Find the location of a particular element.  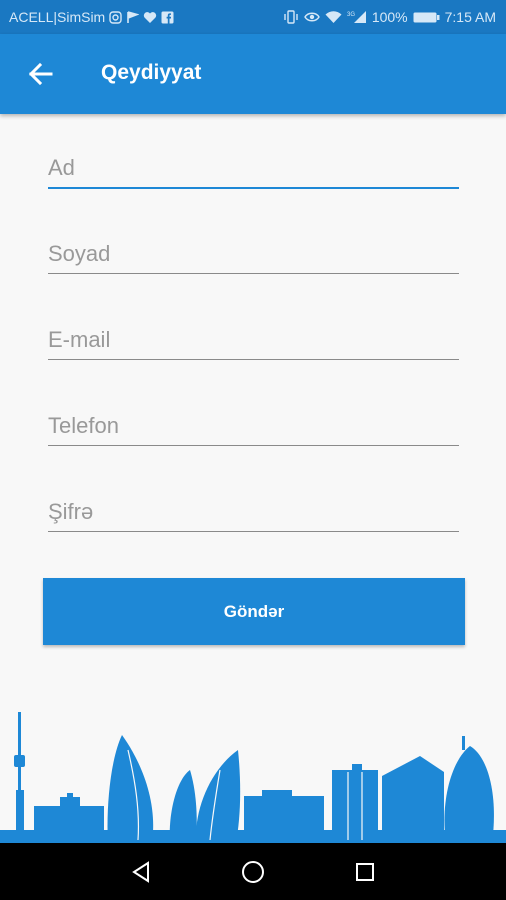

eye-icon is located at coordinates (311, 17).